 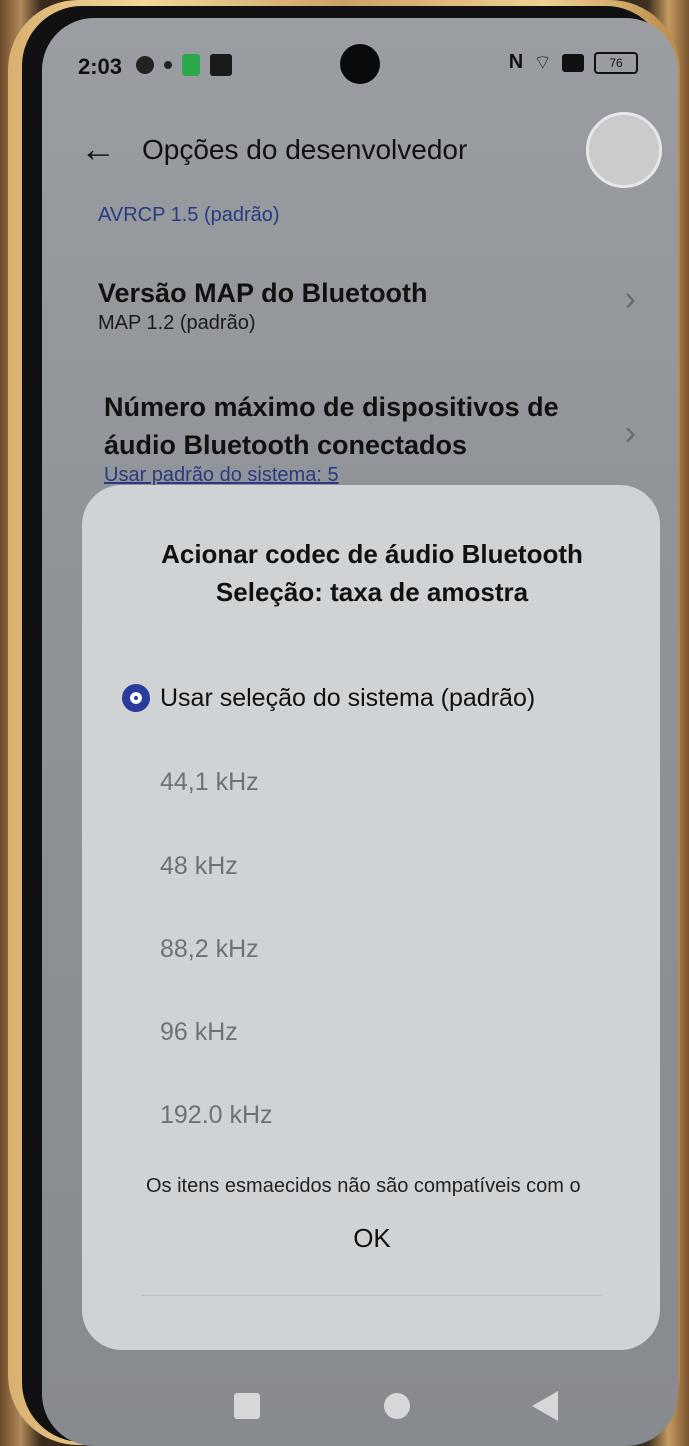 What do you see at coordinates (362, 1032) in the screenshot?
I see `option-96-khz: 96 kHz` at bounding box center [362, 1032].